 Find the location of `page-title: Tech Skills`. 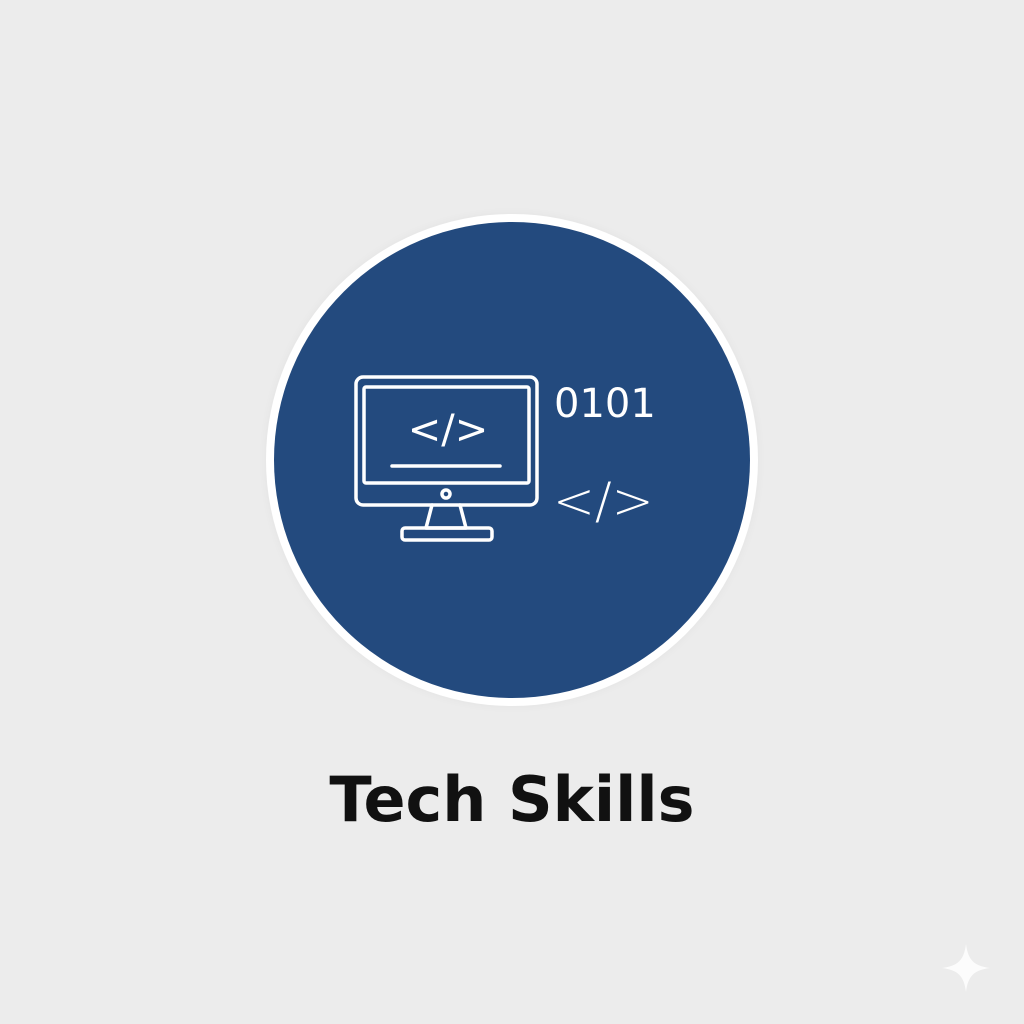

page-title: Tech Skills is located at coordinates (512, 799).